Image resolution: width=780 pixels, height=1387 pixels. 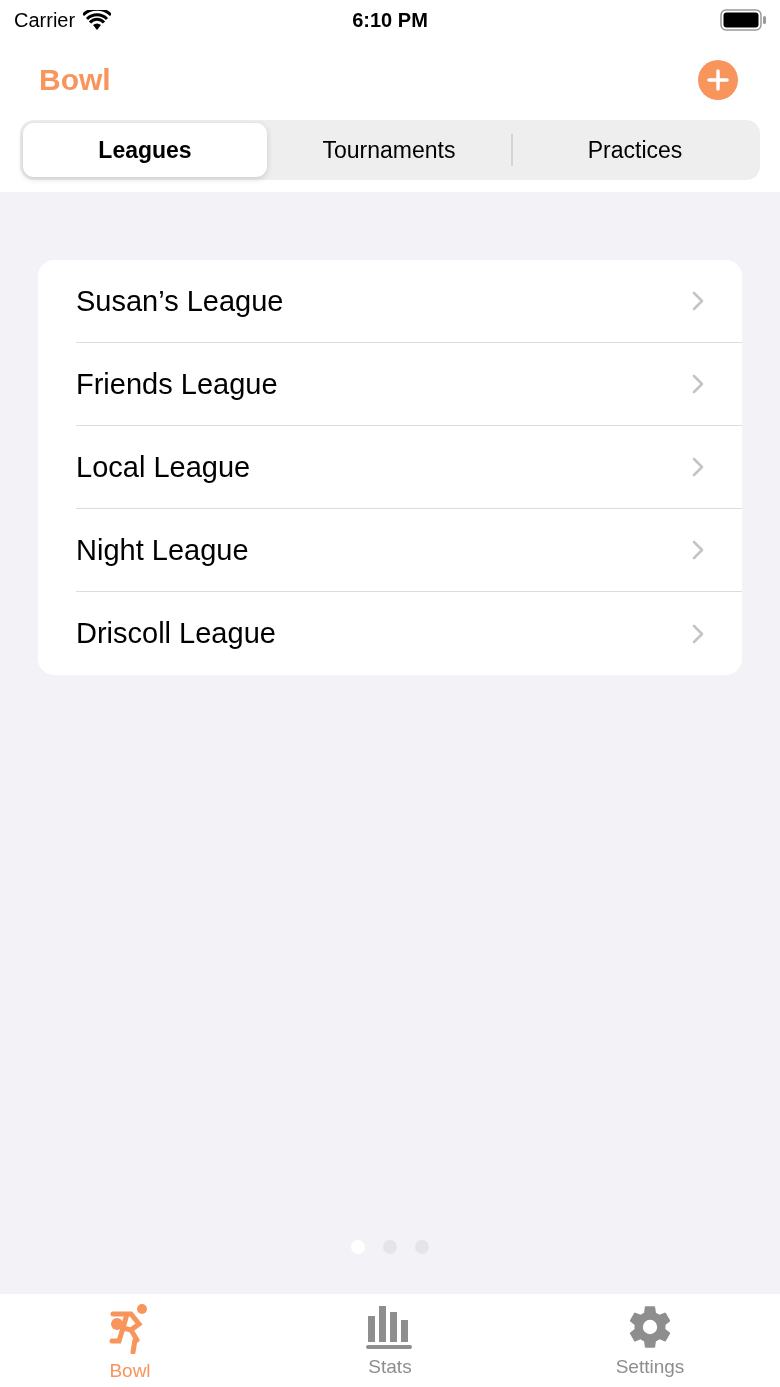 What do you see at coordinates (390, 1327) in the screenshot?
I see `bar-chart-icon` at bounding box center [390, 1327].